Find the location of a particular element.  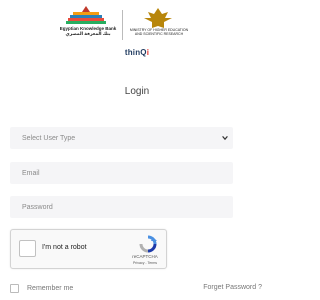

recaptcha-checkbox is located at coordinates (27, 248).